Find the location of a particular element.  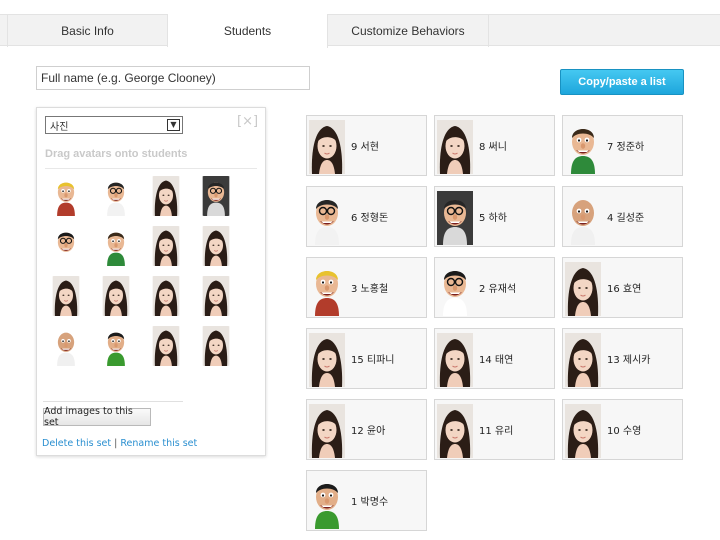

student-card: 6 정형돈 is located at coordinates (366, 216).